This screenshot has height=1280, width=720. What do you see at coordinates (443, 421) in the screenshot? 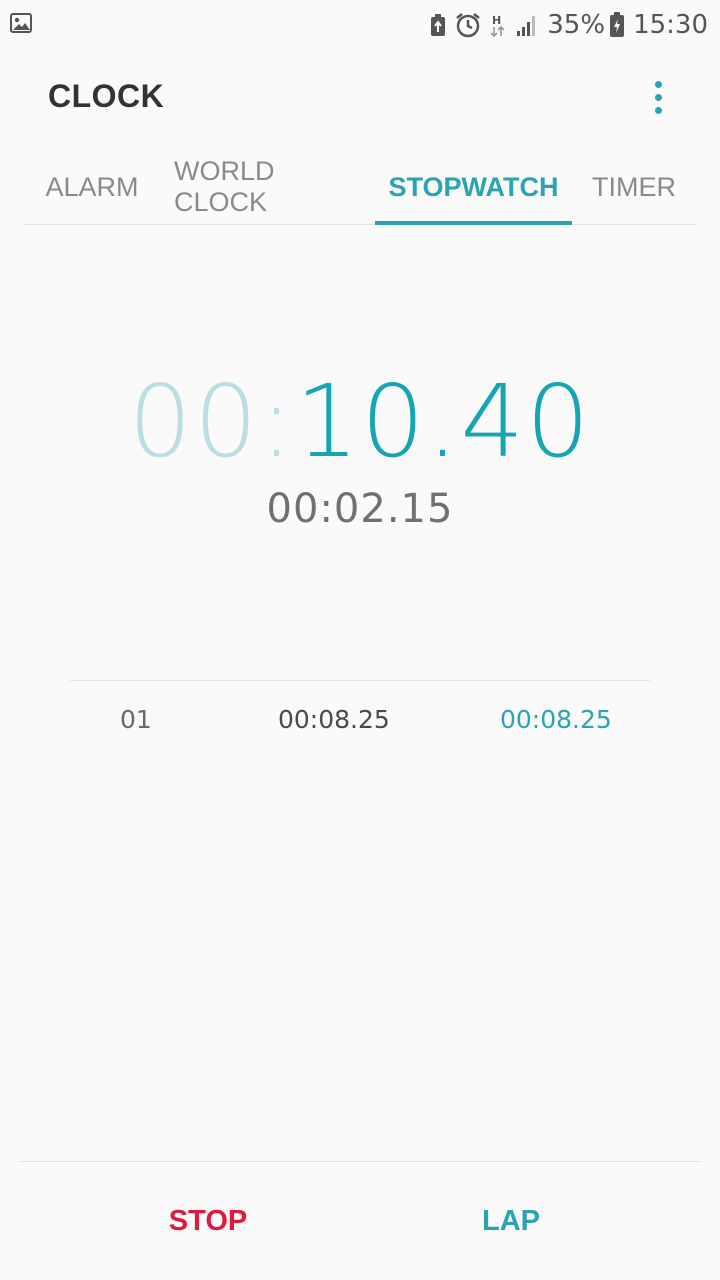
I see `elapsed-seconds: 10.40` at bounding box center [443, 421].